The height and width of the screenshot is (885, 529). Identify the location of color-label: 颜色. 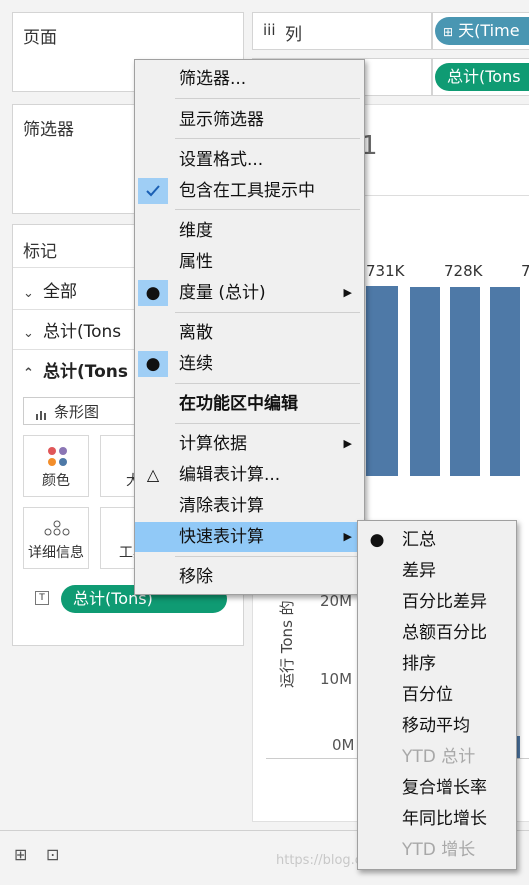
(56, 481).